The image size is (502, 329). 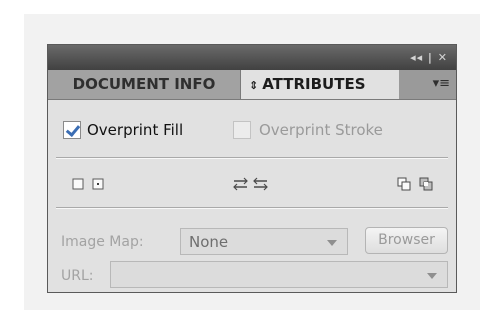 I want to click on panel-menu-icon: ▾≡, so click(x=441, y=83).